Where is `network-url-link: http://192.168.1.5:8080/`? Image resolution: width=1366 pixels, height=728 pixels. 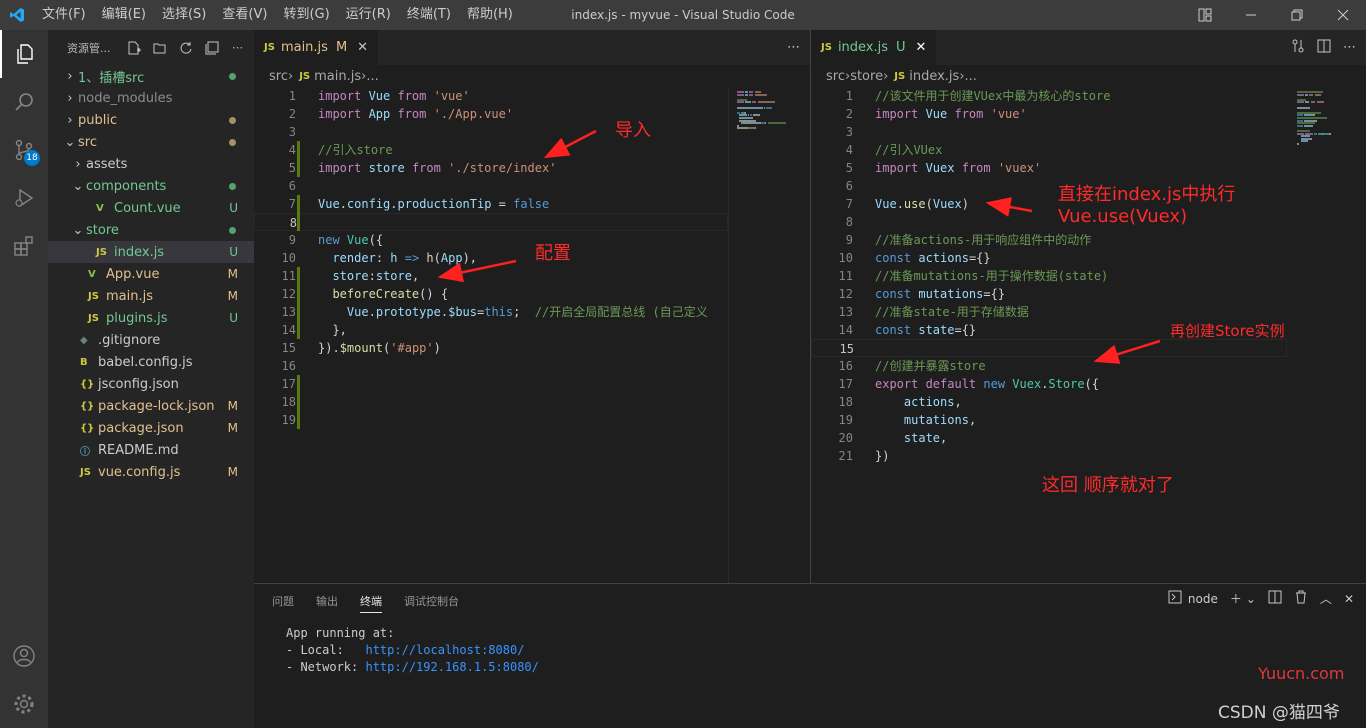 network-url-link: http://192.168.1.5:8080/ is located at coordinates (451, 667).